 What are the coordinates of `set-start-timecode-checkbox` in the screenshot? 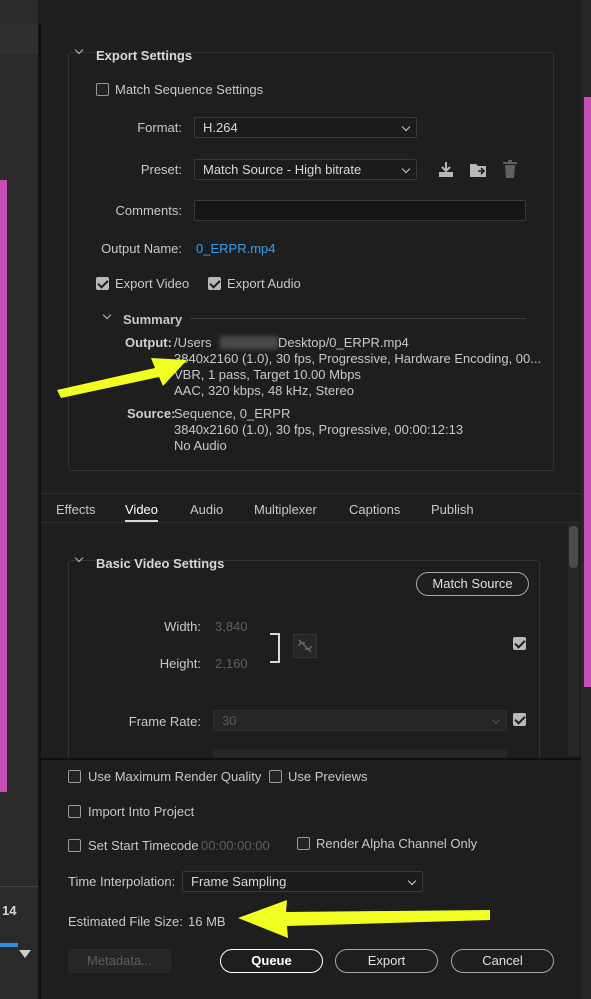 It's located at (74, 845).